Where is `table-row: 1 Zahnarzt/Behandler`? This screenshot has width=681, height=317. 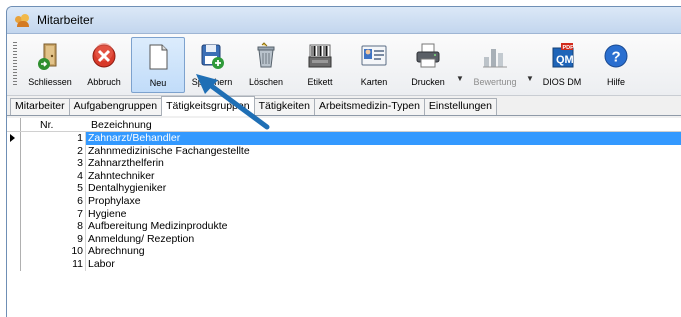
table-row: 1 Zahnarzt/Behandler is located at coordinates (344, 138).